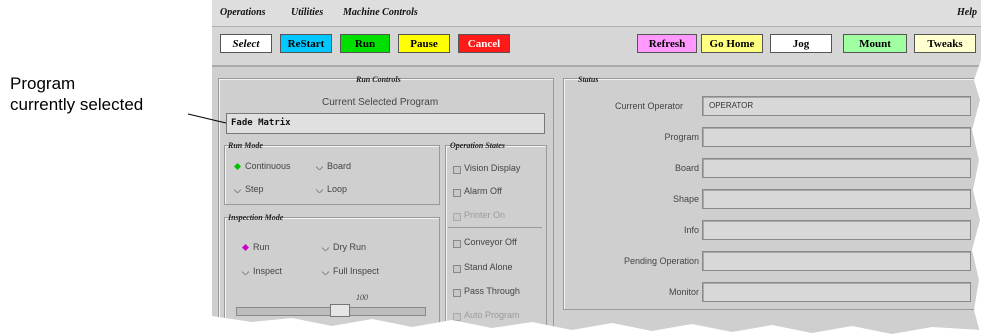 The width and height of the screenshot is (981, 336). What do you see at coordinates (207, 118) in the screenshot?
I see `callout-leader-line` at bounding box center [207, 118].